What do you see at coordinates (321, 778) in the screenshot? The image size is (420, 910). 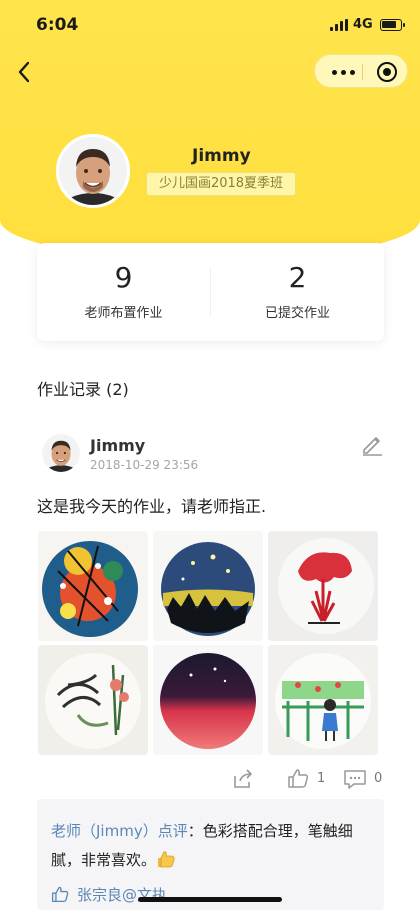 I see `like-count: 1` at bounding box center [321, 778].